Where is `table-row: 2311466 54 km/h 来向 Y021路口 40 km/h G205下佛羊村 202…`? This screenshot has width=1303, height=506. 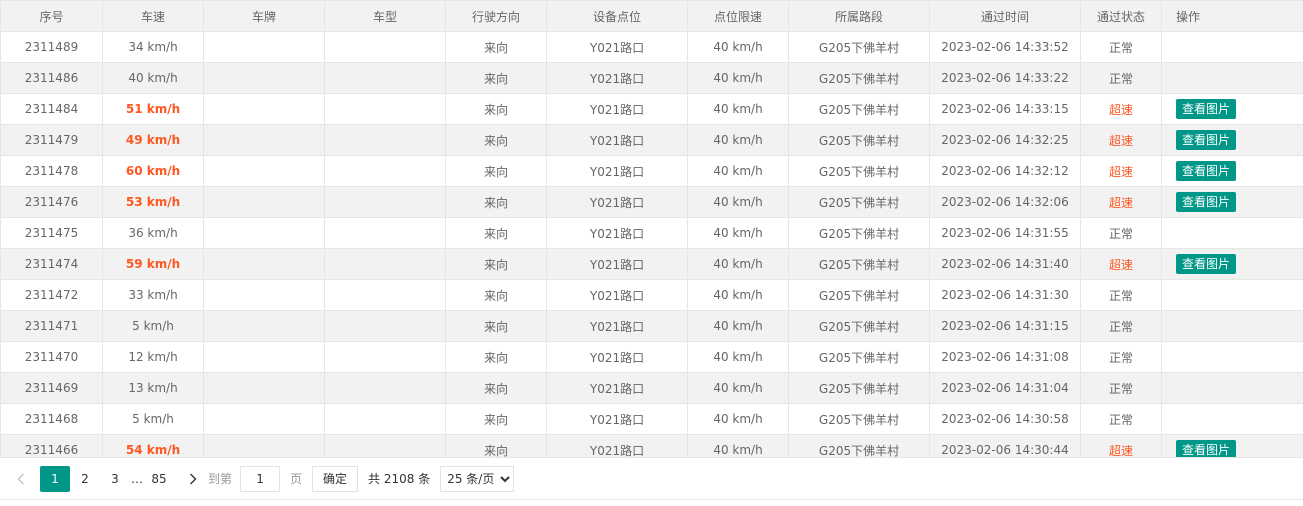 table-row: 2311466 54 km/h 来向 Y021路口 40 km/h G205下佛羊村 202… is located at coordinates (651, 445).